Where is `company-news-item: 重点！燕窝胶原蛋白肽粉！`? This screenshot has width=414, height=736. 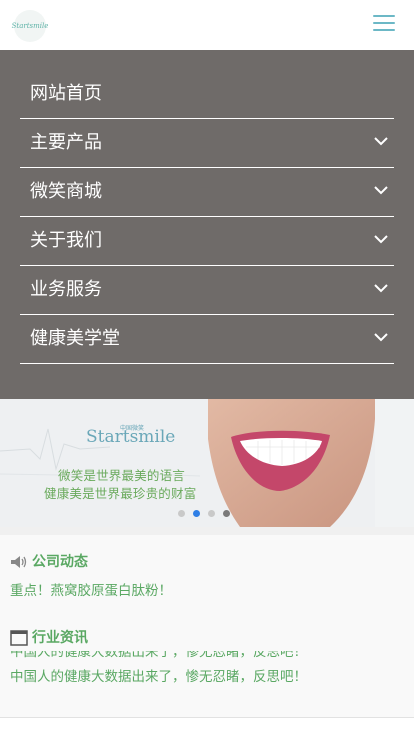
company-news-item: 重点！燕窝胶原蛋白肽粉！ is located at coordinates (91, 591).